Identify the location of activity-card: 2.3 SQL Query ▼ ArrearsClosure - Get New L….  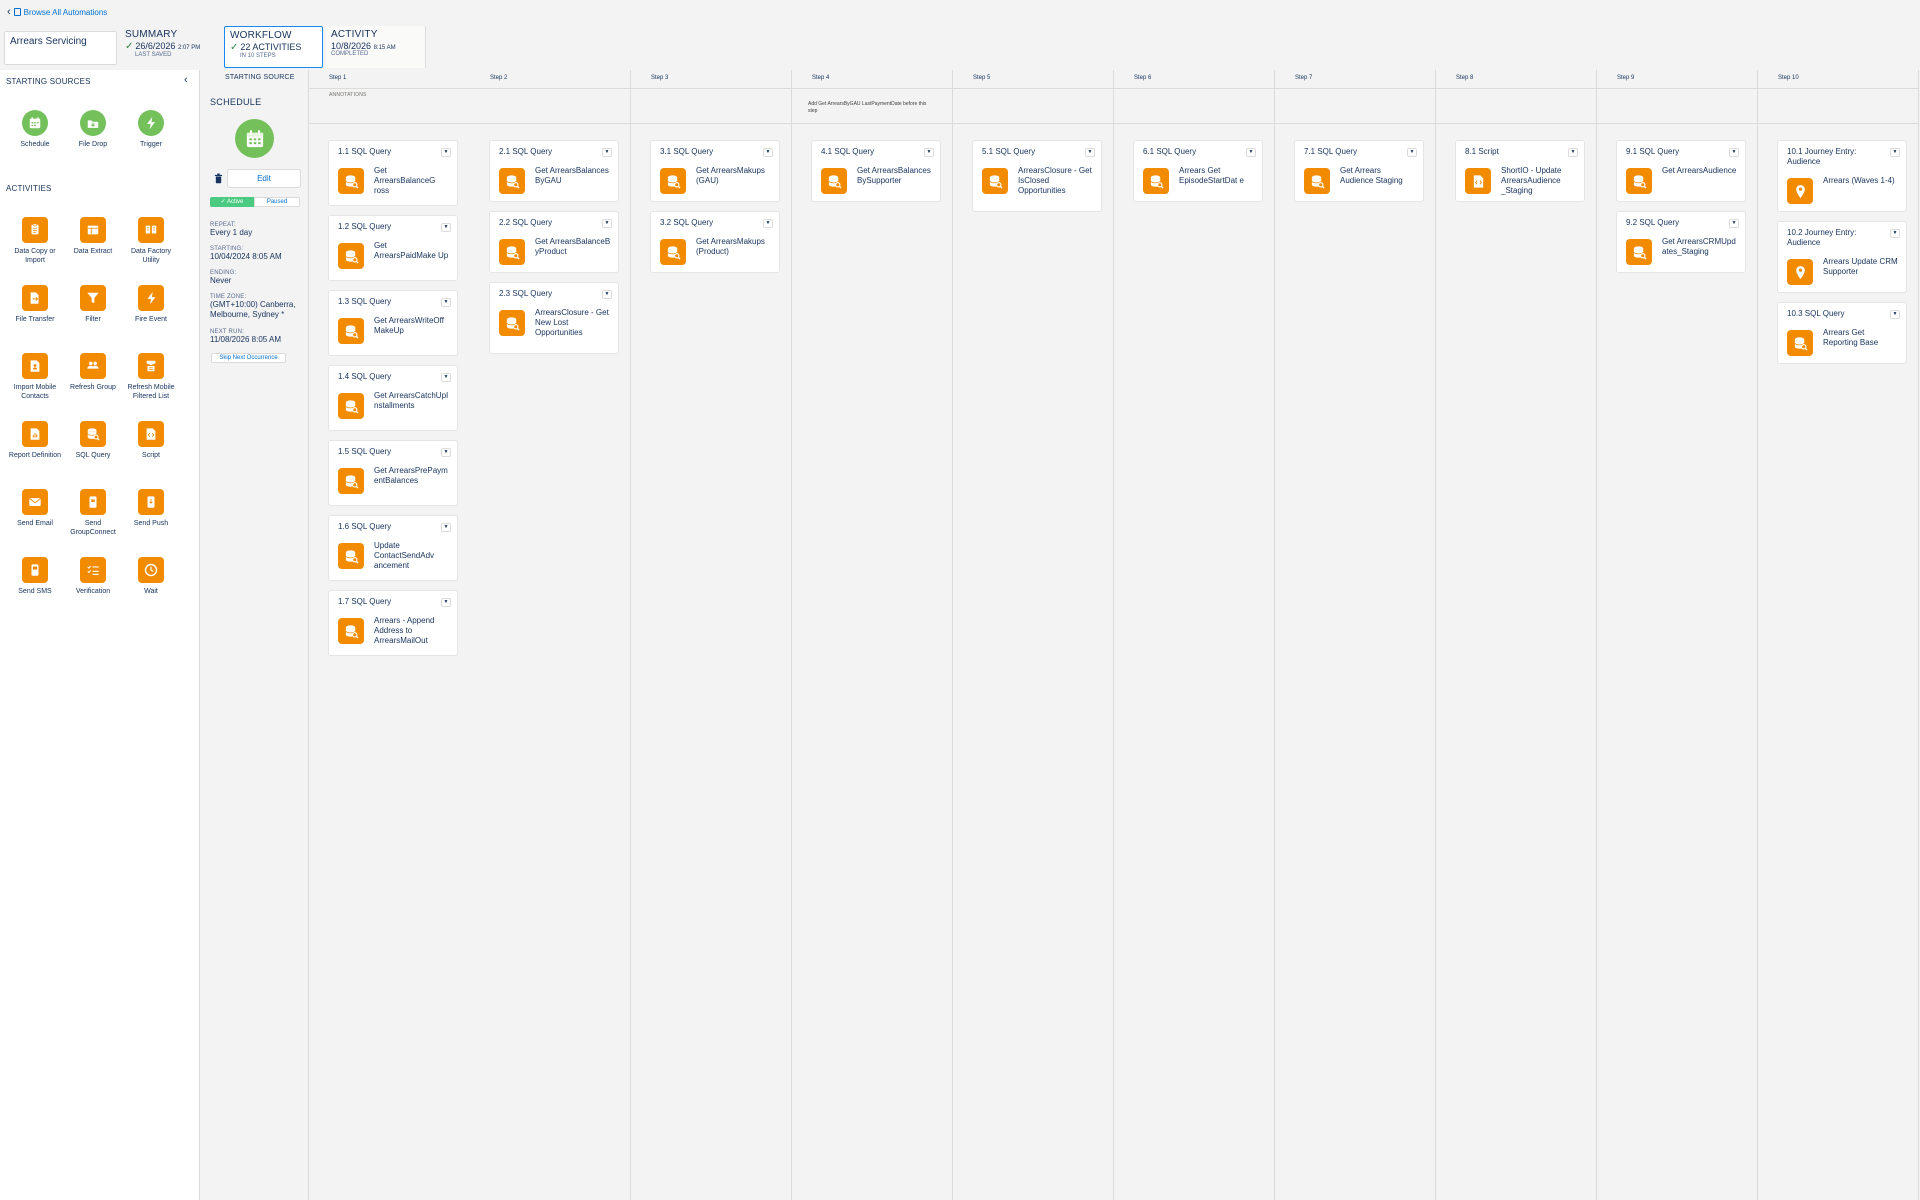
(554, 318).